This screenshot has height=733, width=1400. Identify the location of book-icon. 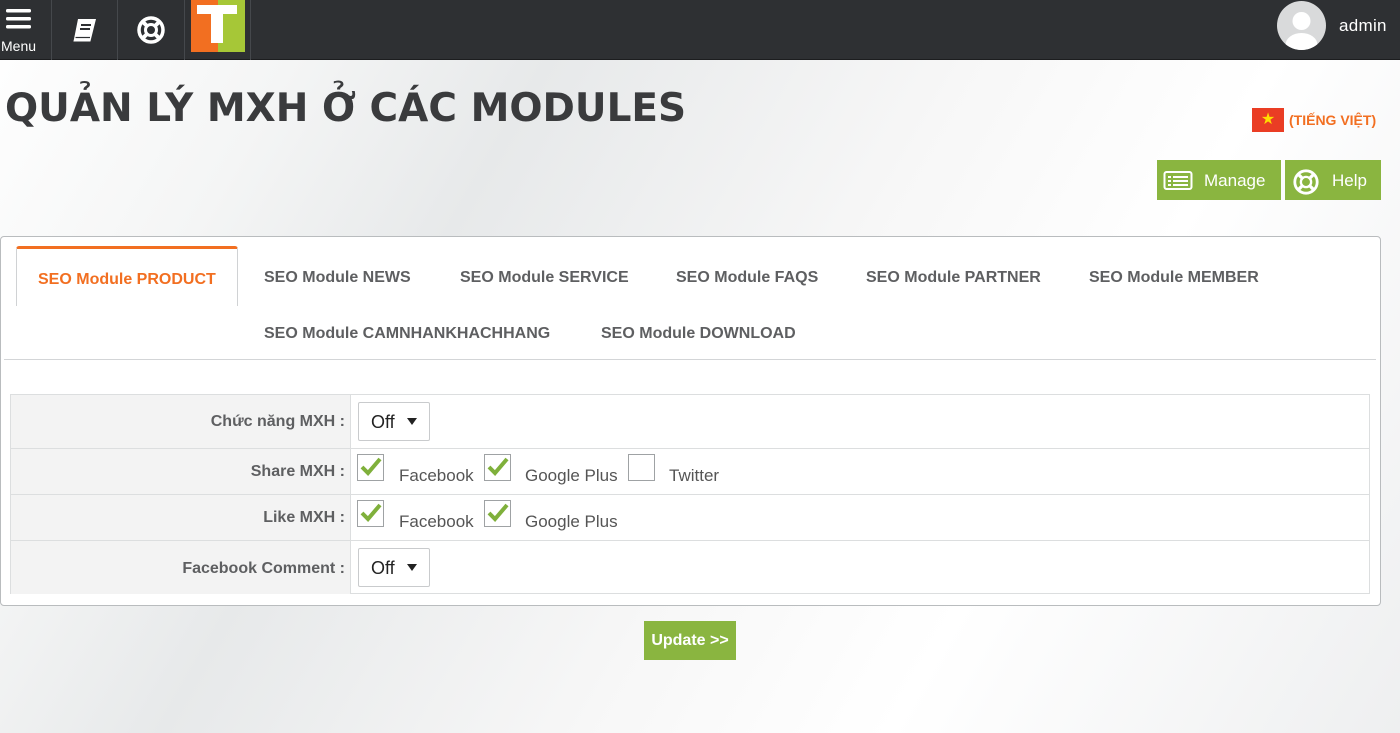
(84, 30).